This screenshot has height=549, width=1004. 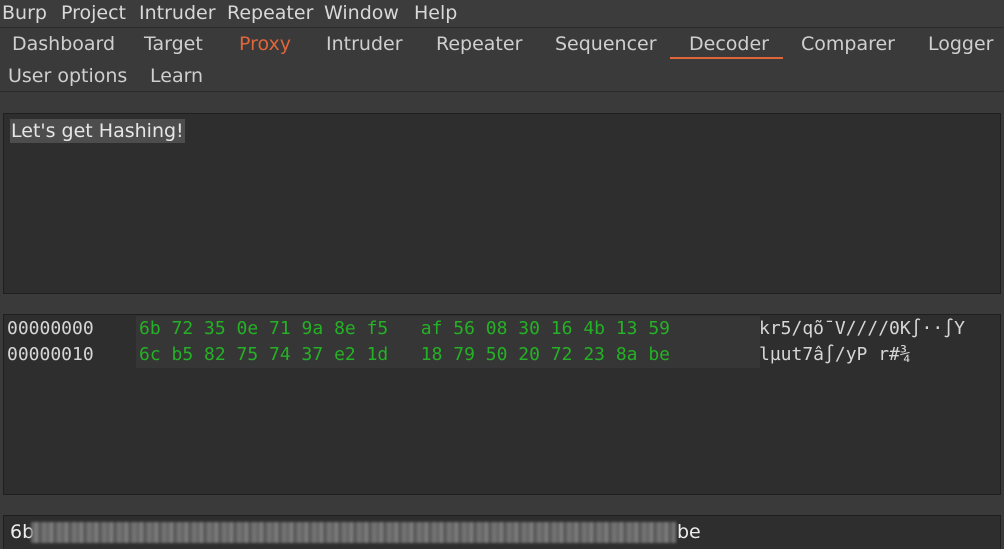 I want to click on main-tabs-row-2: User options Learn, so click(x=502, y=76).